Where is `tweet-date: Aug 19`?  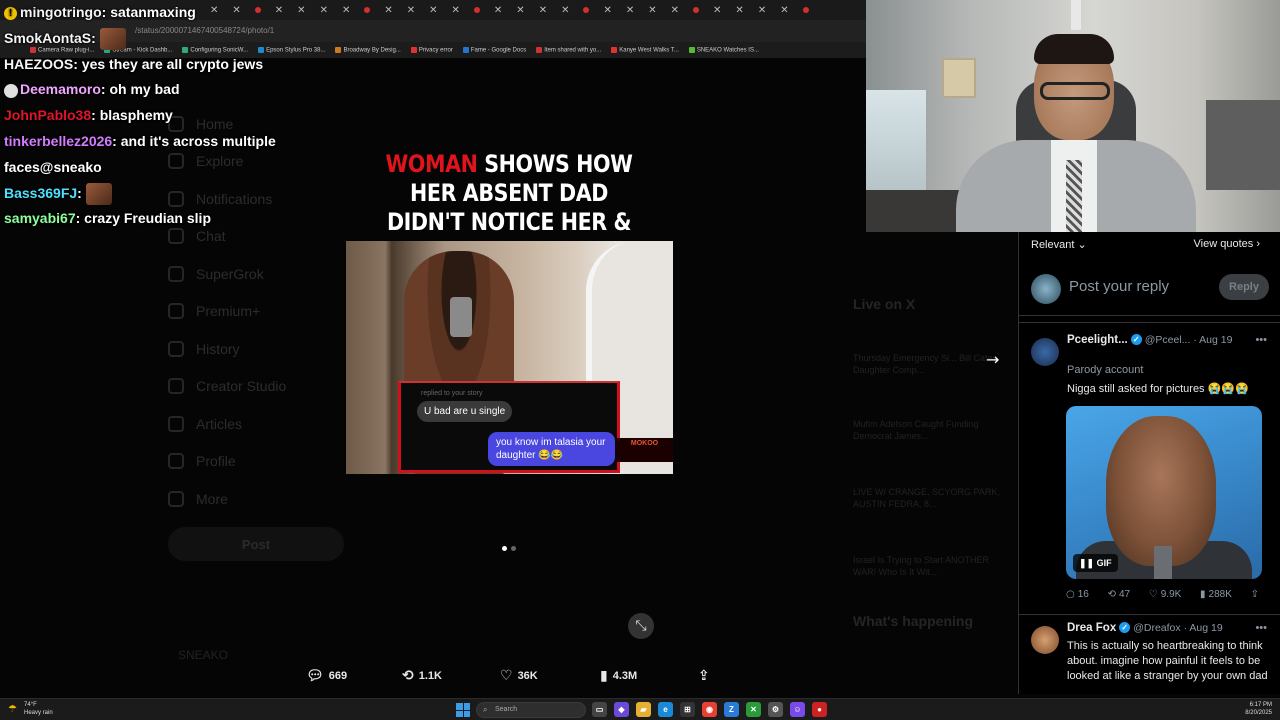
tweet-date: Aug 19 is located at coordinates (1206, 628).